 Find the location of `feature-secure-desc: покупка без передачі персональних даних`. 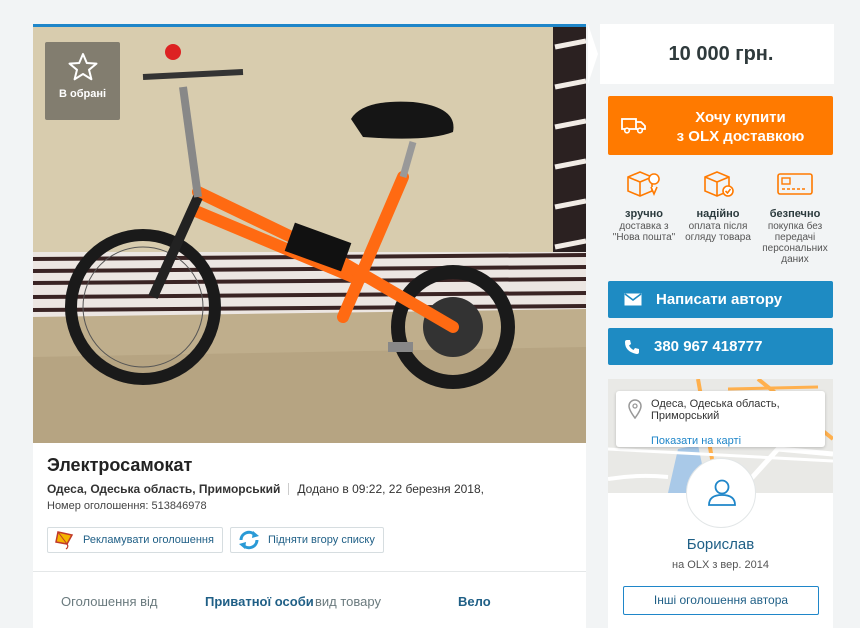

feature-secure-desc: покупка без передачі персональних даних is located at coordinates (795, 243).